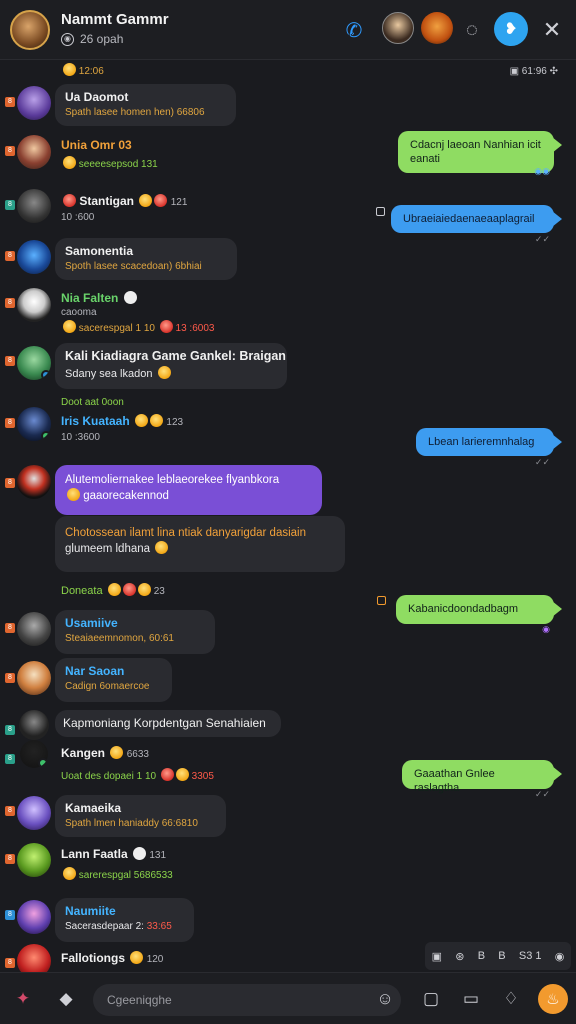 The height and width of the screenshot is (1024, 576). Describe the element at coordinates (122, 428) in the screenshot. I see `message-item: Iris Kuataah 123 10 :3600` at that location.